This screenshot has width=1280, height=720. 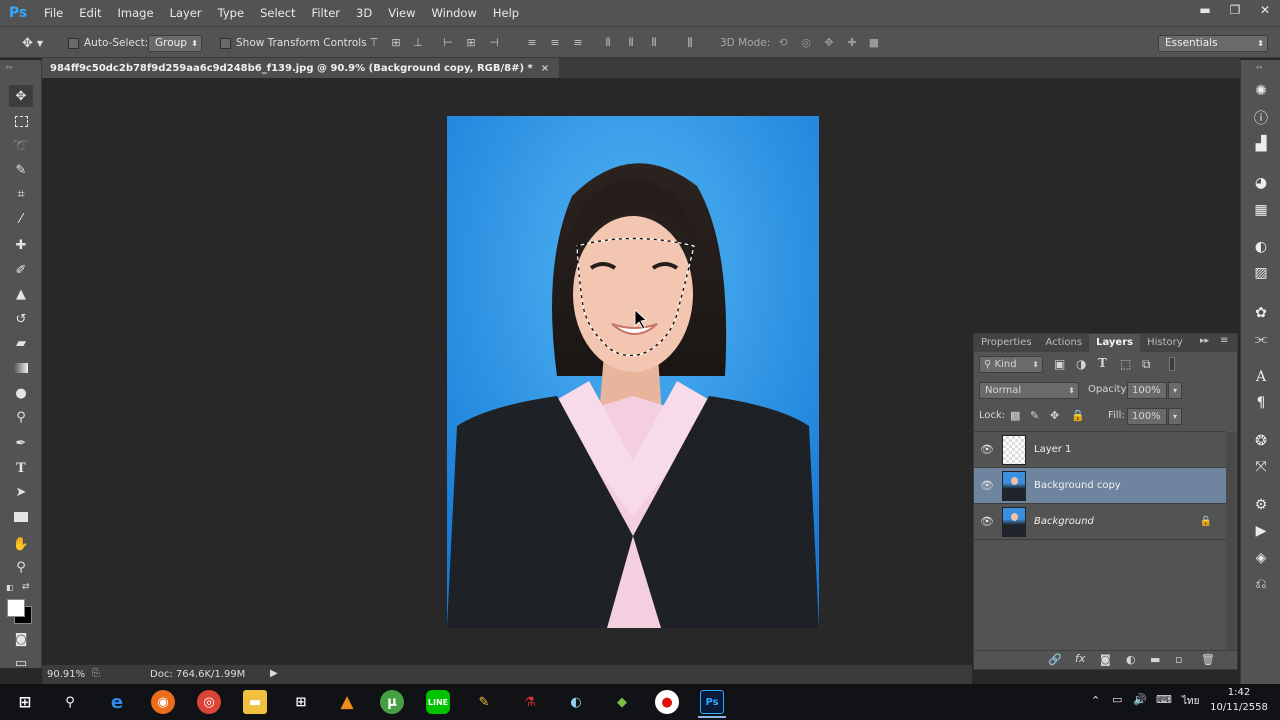 I want to click on styles-panel-icon: ▨, so click(x=1261, y=273).